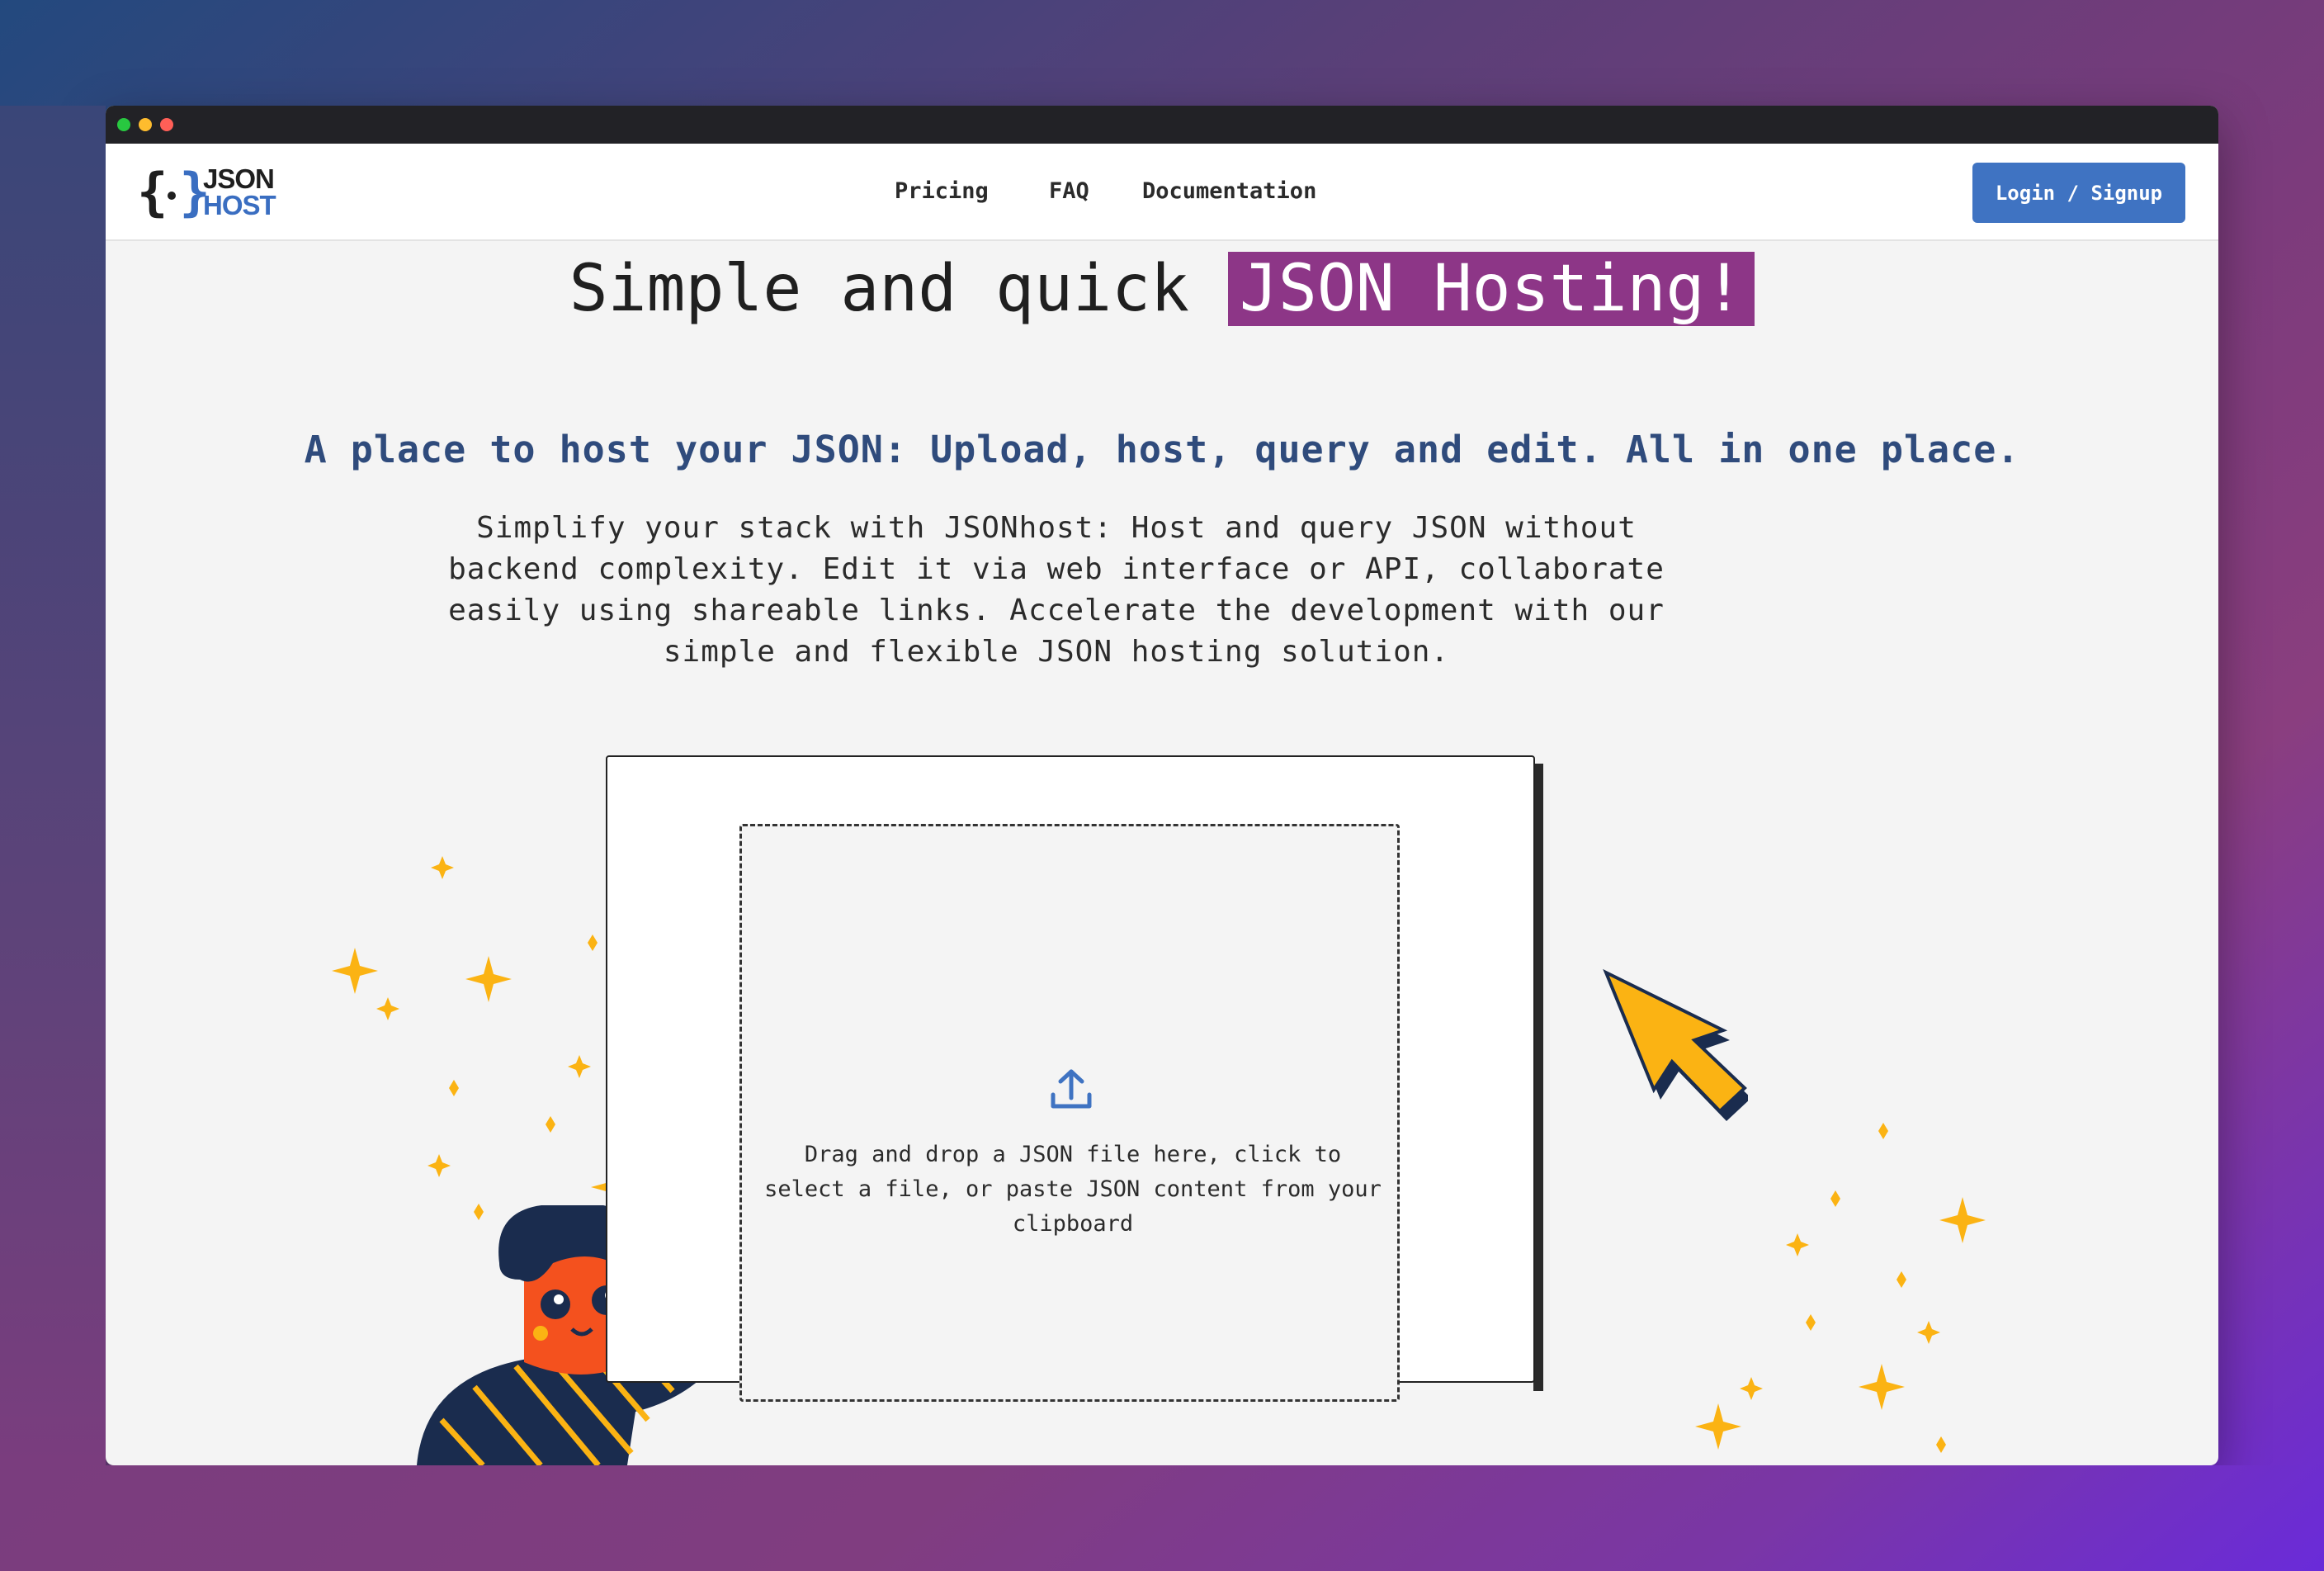  What do you see at coordinates (123, 124) in the screenshot?
I see `window-maximize-button` at bounding box center [123, 124].